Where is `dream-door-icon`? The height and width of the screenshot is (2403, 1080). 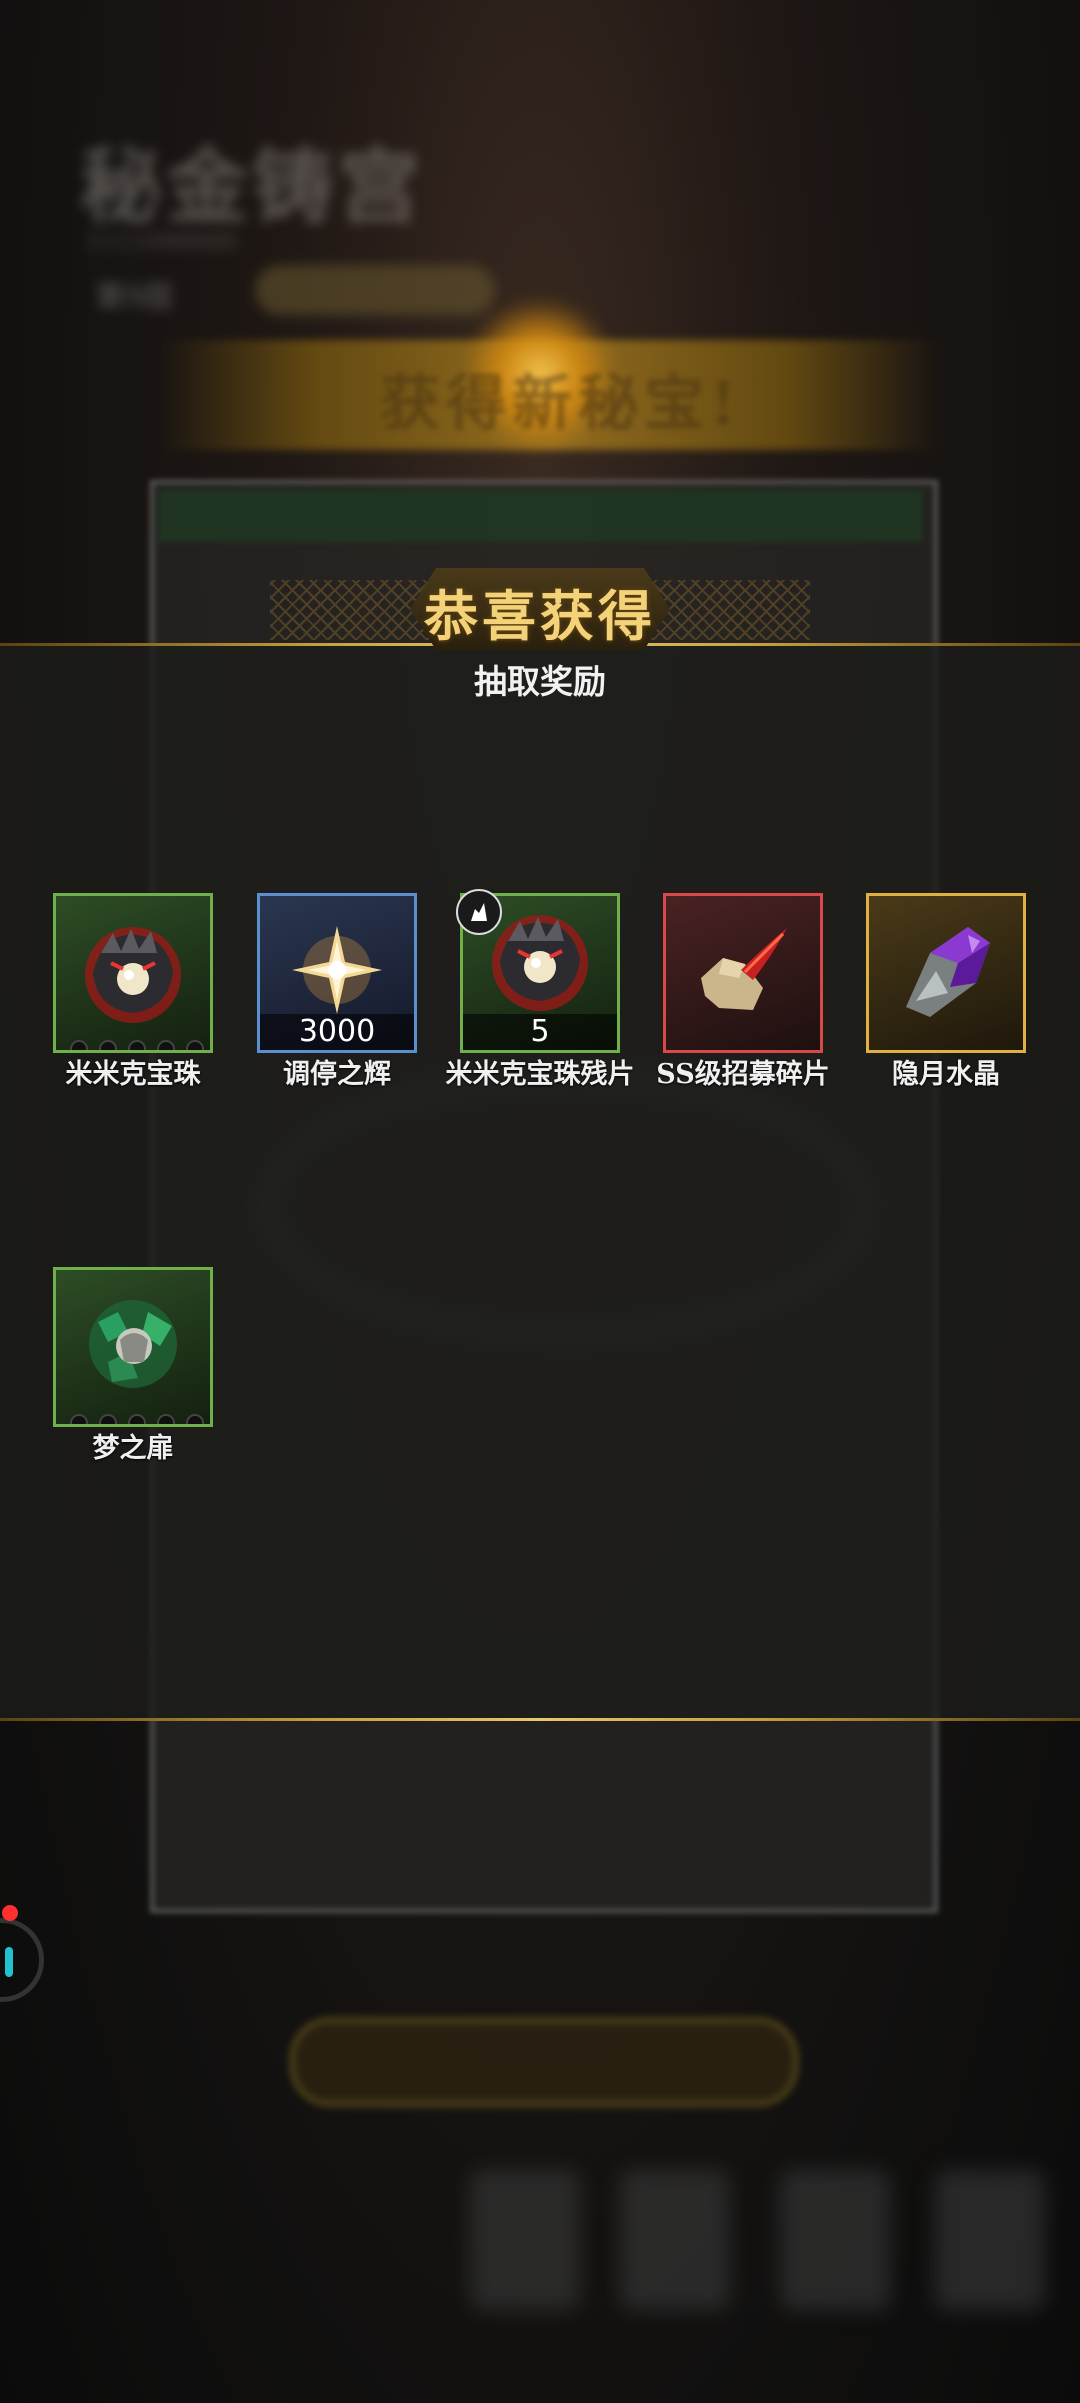 dream-door-icon is located at coordinates (133, 1344).